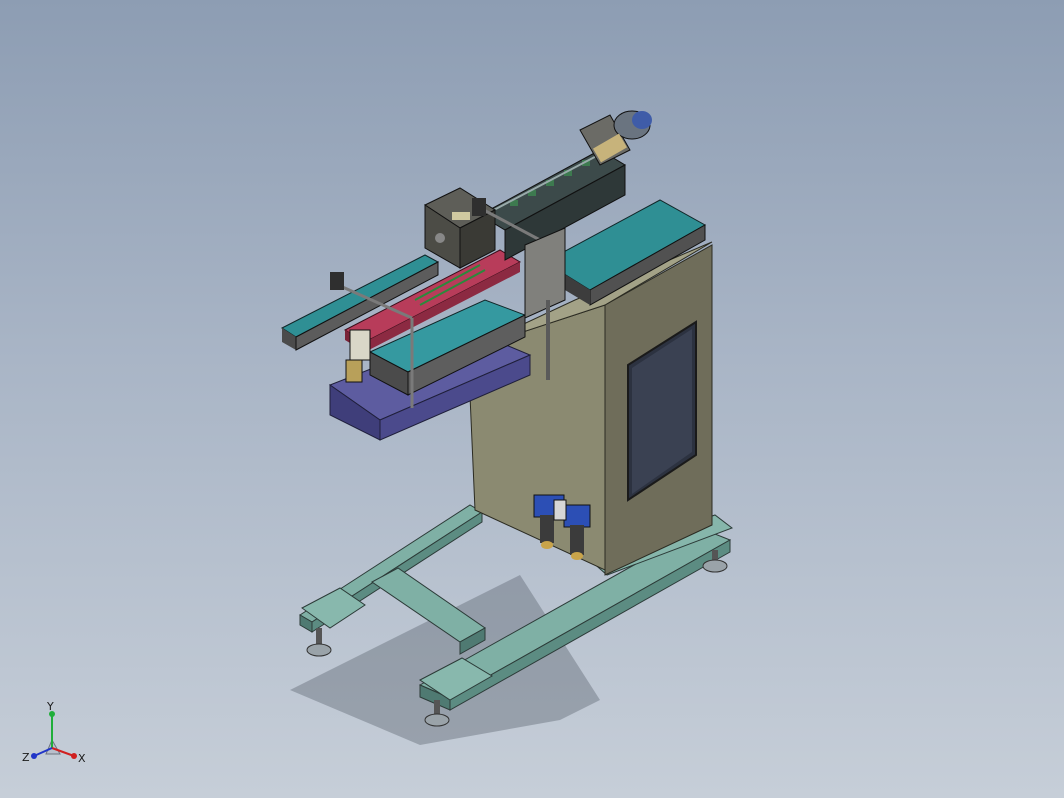  What do you see at coordinates (82, 758) in the screenshot?
I see `x-axis-label: X` at bounding box center [82, 758].